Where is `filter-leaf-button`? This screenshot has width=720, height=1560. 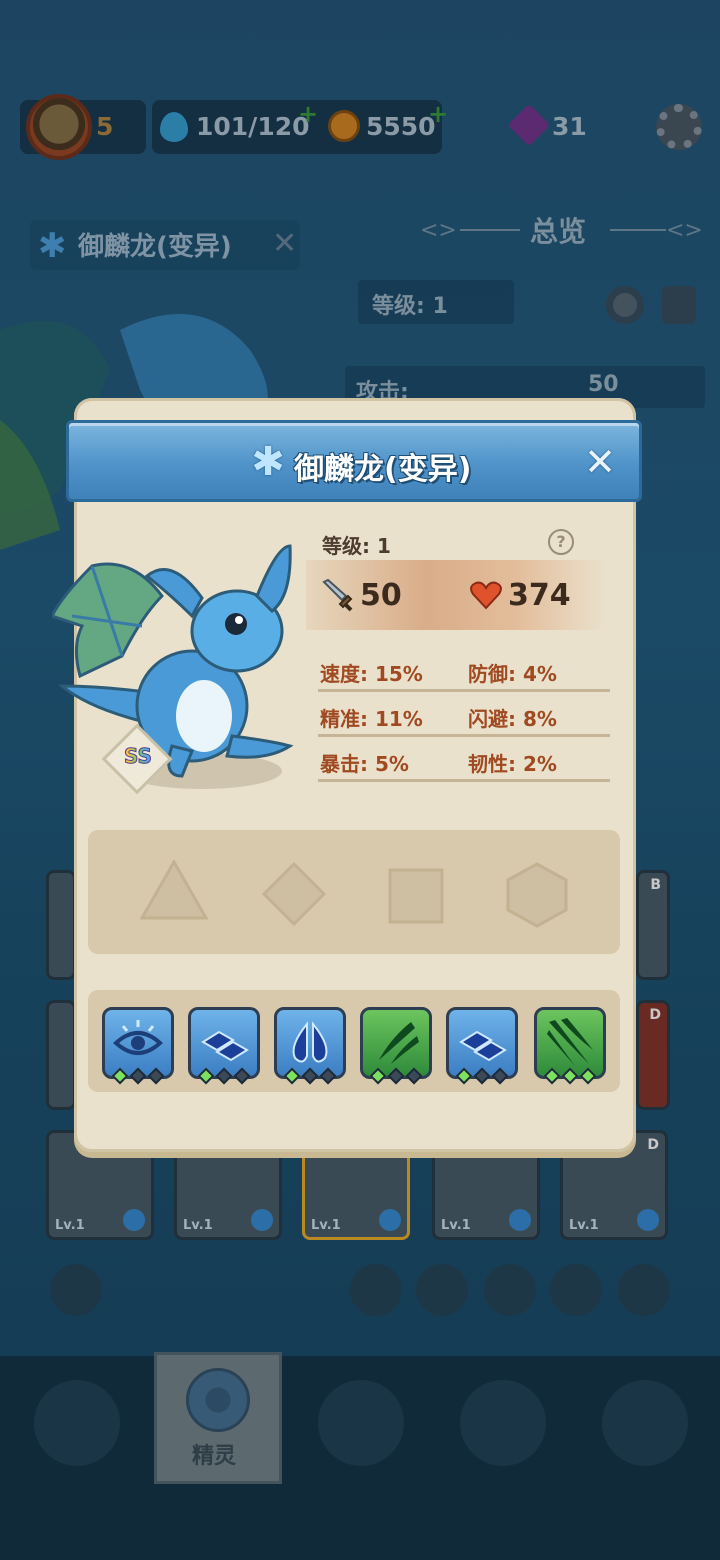
filter-leaf-button is located at coordinates (510, 1290).